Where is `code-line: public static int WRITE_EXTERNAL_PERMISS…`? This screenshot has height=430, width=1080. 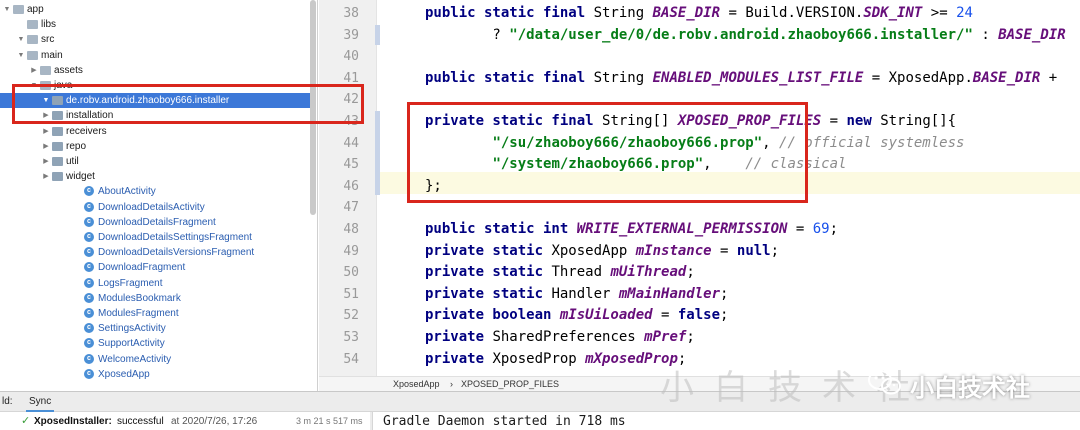 code-line: public static int WRITE_EXTERNAL_PERMISS… is located at coordinates (631, 230).